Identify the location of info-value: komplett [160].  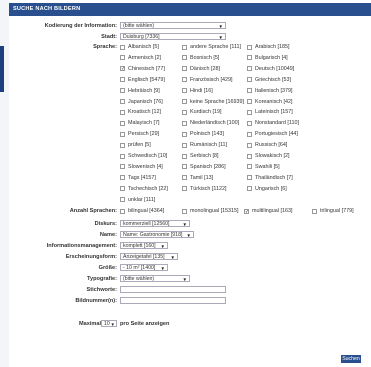
(139, 246).